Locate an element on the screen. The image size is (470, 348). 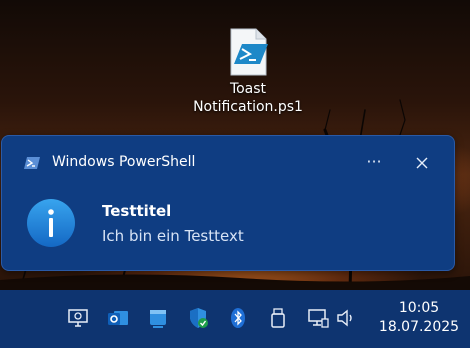
notification-app-name: Windows PowerShell is located at coordinates (124, 162).